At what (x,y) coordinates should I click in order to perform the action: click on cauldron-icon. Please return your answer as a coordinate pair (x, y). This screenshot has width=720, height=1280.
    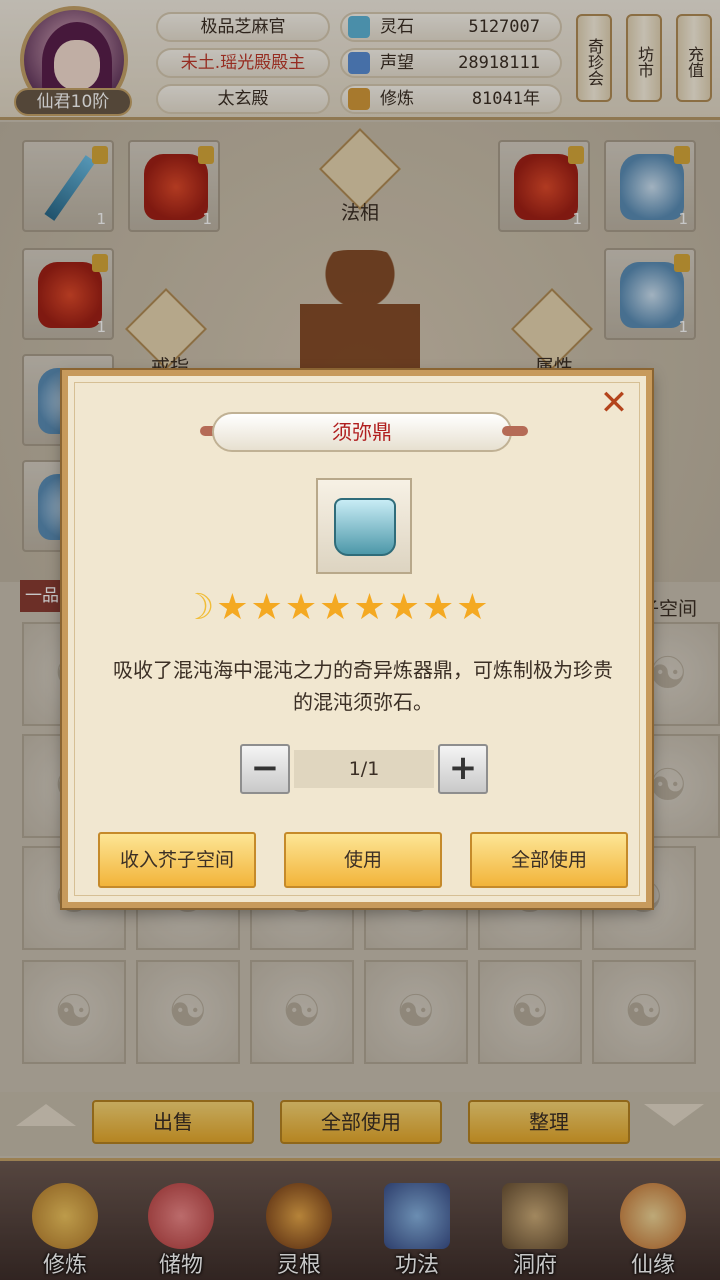
    Looking at the image, I should click on (365, 527).